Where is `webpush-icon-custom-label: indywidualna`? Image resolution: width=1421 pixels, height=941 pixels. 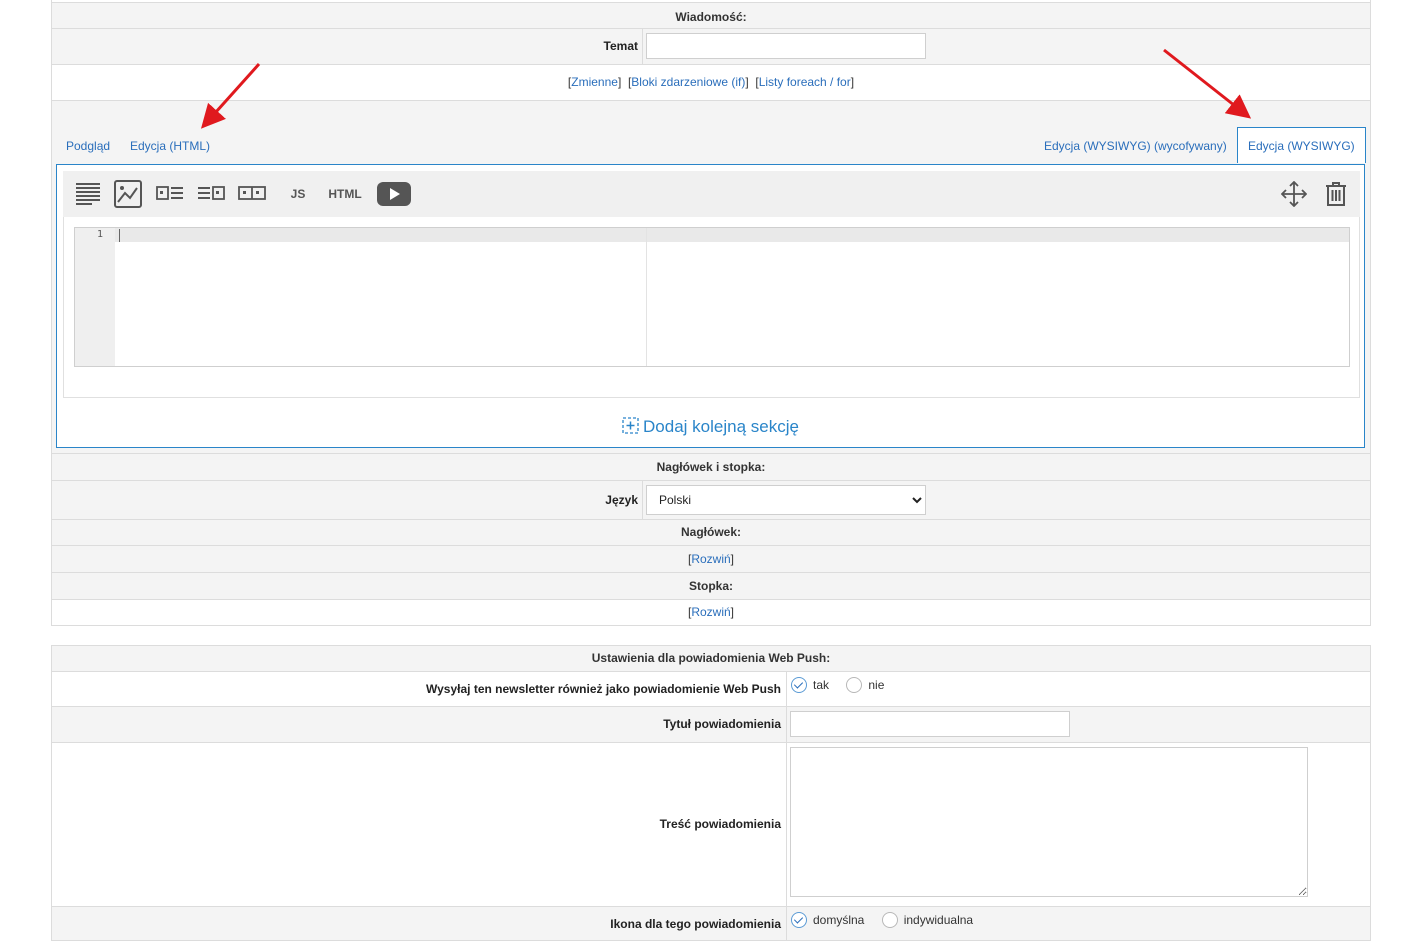
webpush-icon-custom-label: indywidualna is located at coordinates (938, 920).